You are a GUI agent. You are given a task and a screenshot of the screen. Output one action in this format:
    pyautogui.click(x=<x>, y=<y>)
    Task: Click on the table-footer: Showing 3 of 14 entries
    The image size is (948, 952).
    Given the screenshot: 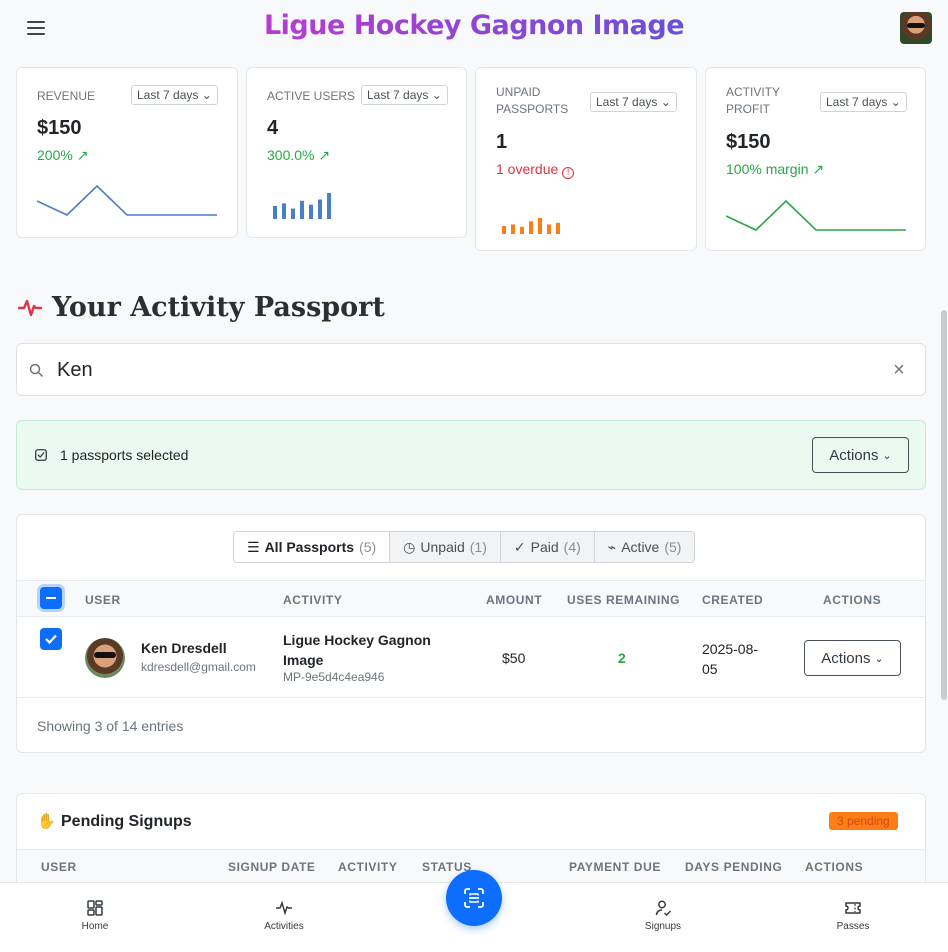 What is the action you would take?
    pyautogui.click(x=110, y=726)
    